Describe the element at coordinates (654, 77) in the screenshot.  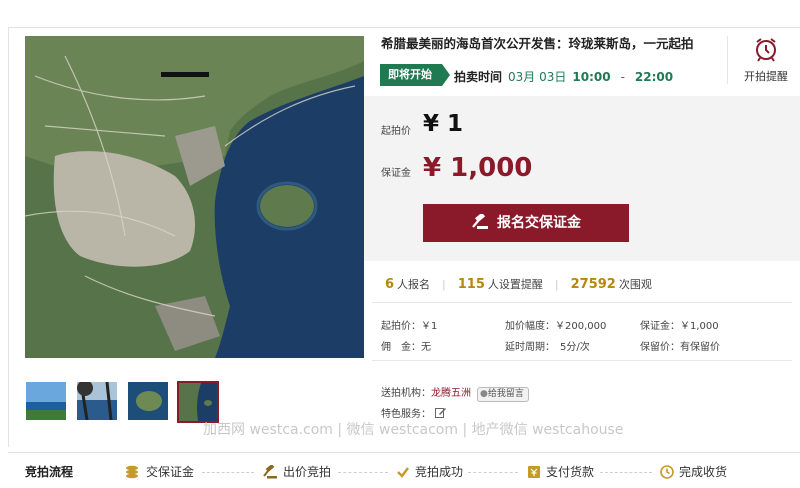
I see `end-time: 22:00` at that location.